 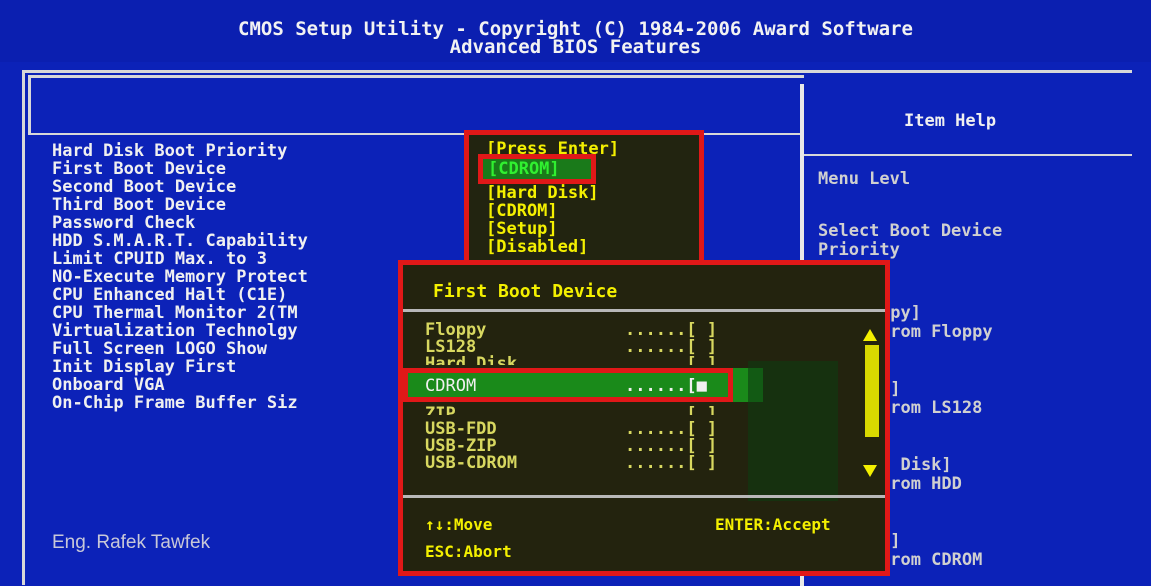 I want to click on footer-abort-hint: ESC:Abort, so click(x=468, y=551).